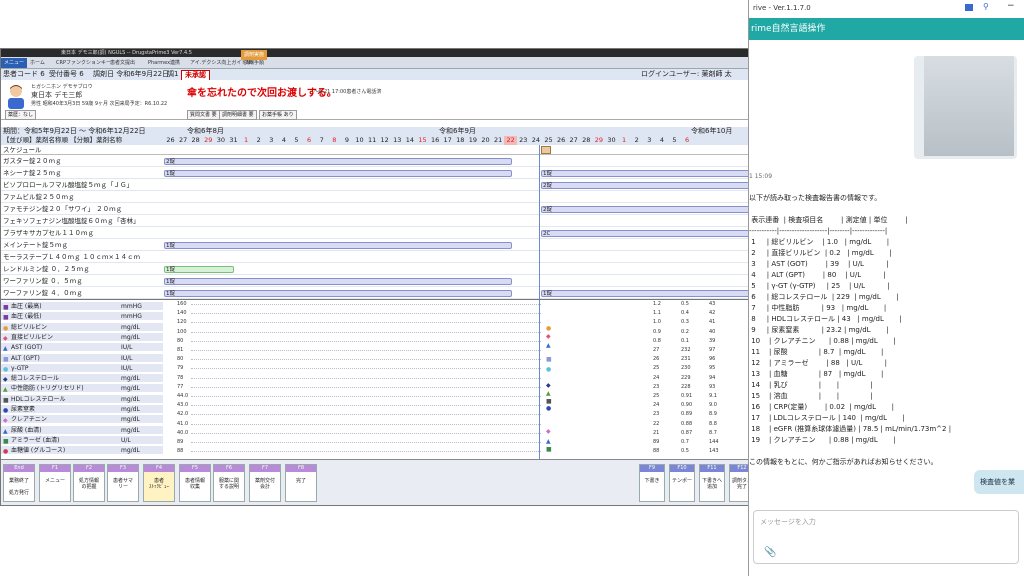 Image resolution: width=1024 pixels, height=576 pixels. What do you see at coordinates (43, 281) in the screenshot?
I see `drug-name: ワーファリン錠 ０．５ｍｇ` at bounding box center [43, 281].